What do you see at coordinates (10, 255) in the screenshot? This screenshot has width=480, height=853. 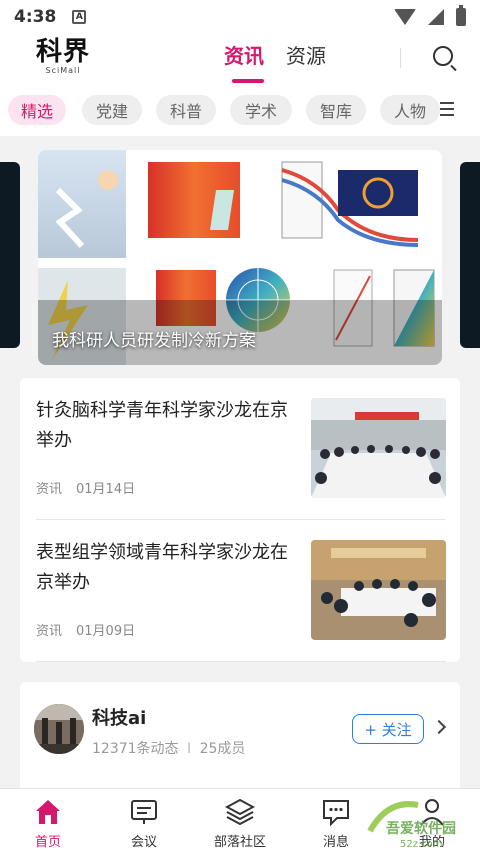 I see `prev-banner-peek` at bounding box center [10, 255].